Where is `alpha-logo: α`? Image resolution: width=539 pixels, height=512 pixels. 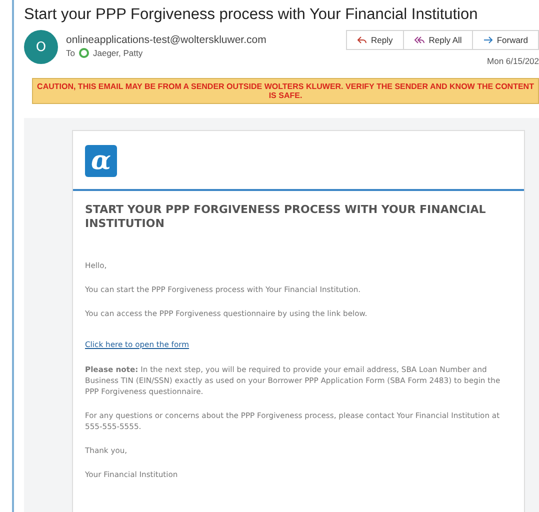
alpha-logo: α is located at coordinates (101, 161).